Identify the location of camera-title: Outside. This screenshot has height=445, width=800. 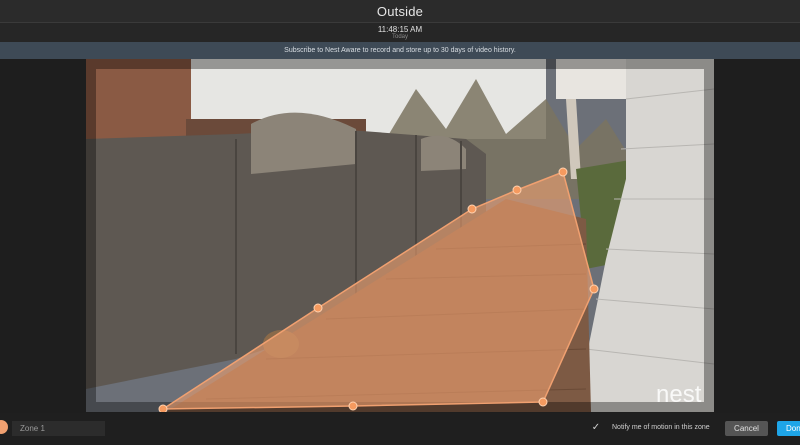
(400, 11).